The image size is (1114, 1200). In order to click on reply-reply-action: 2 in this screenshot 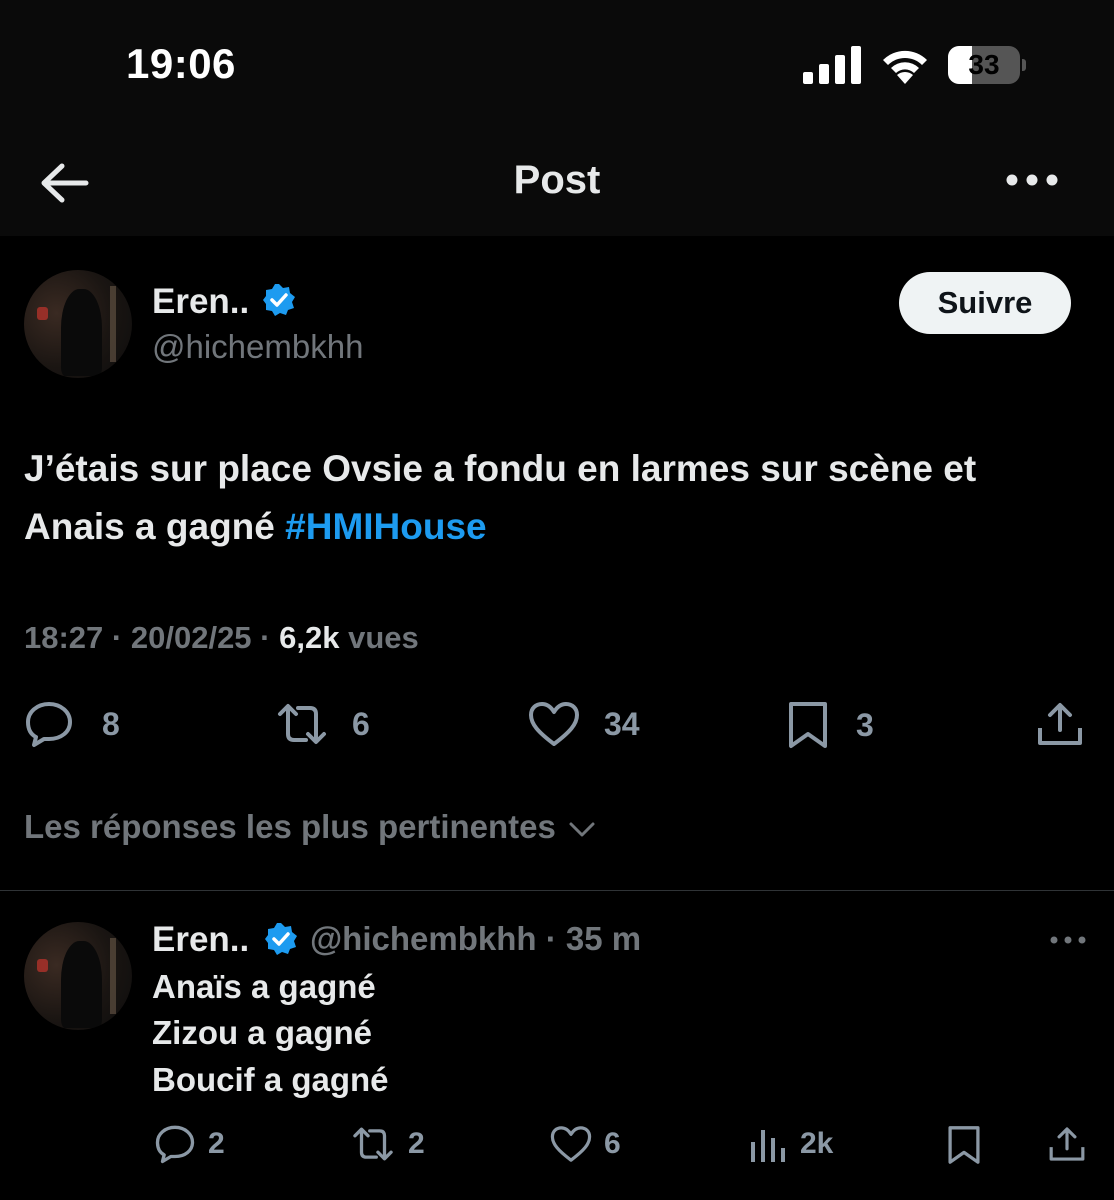, I will do `click(189, 1144)`.